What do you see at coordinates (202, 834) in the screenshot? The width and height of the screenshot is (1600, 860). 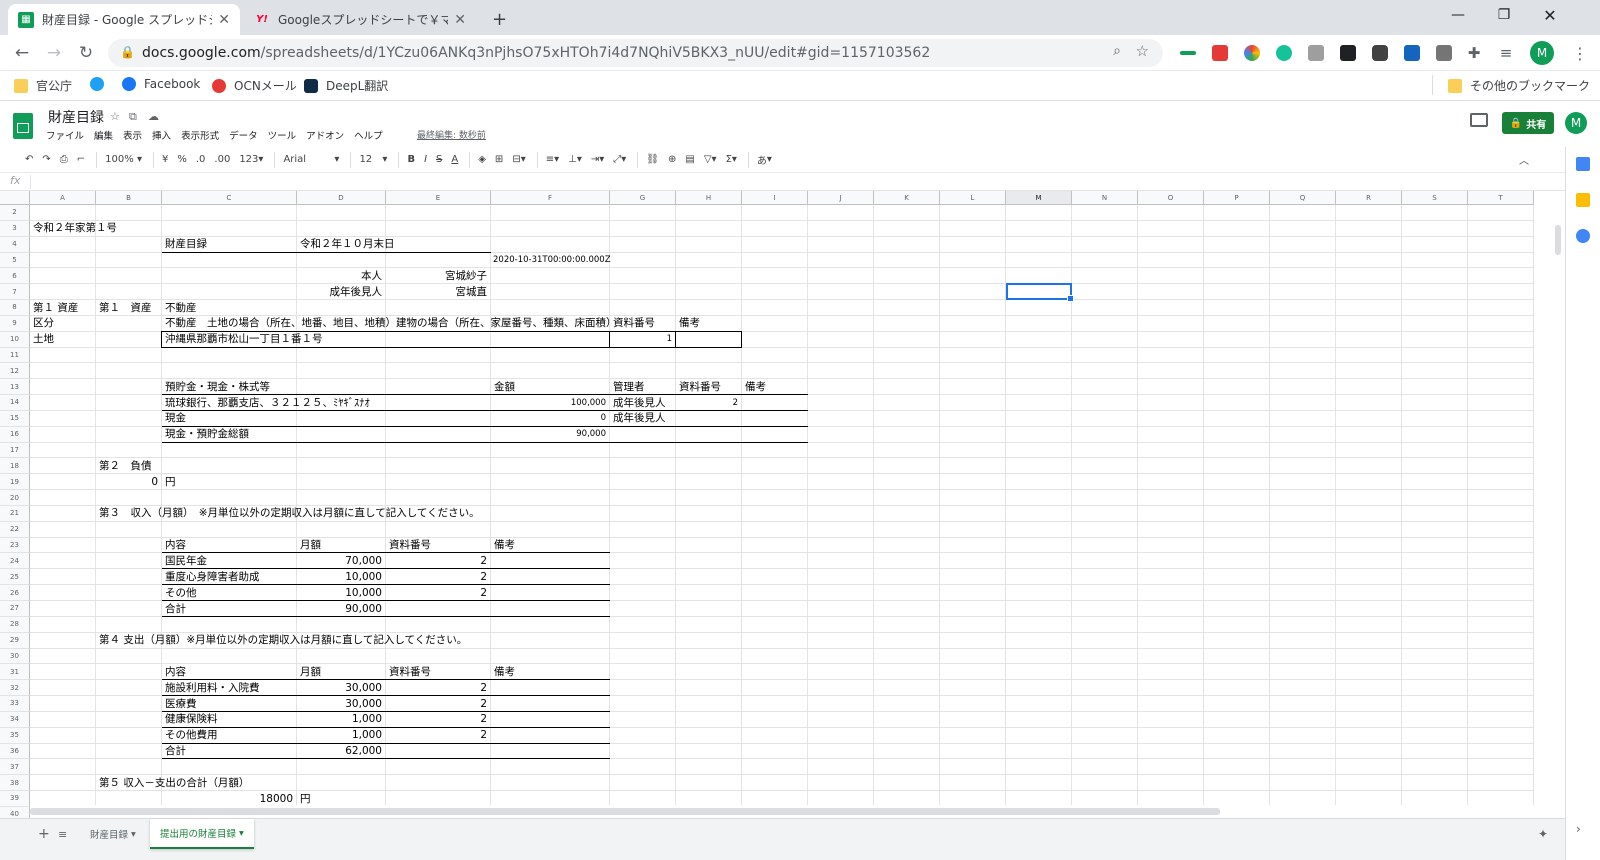 I see `sheet-tab-active: 提出用の財産目録 ▾` at bounding box center [202, 834].